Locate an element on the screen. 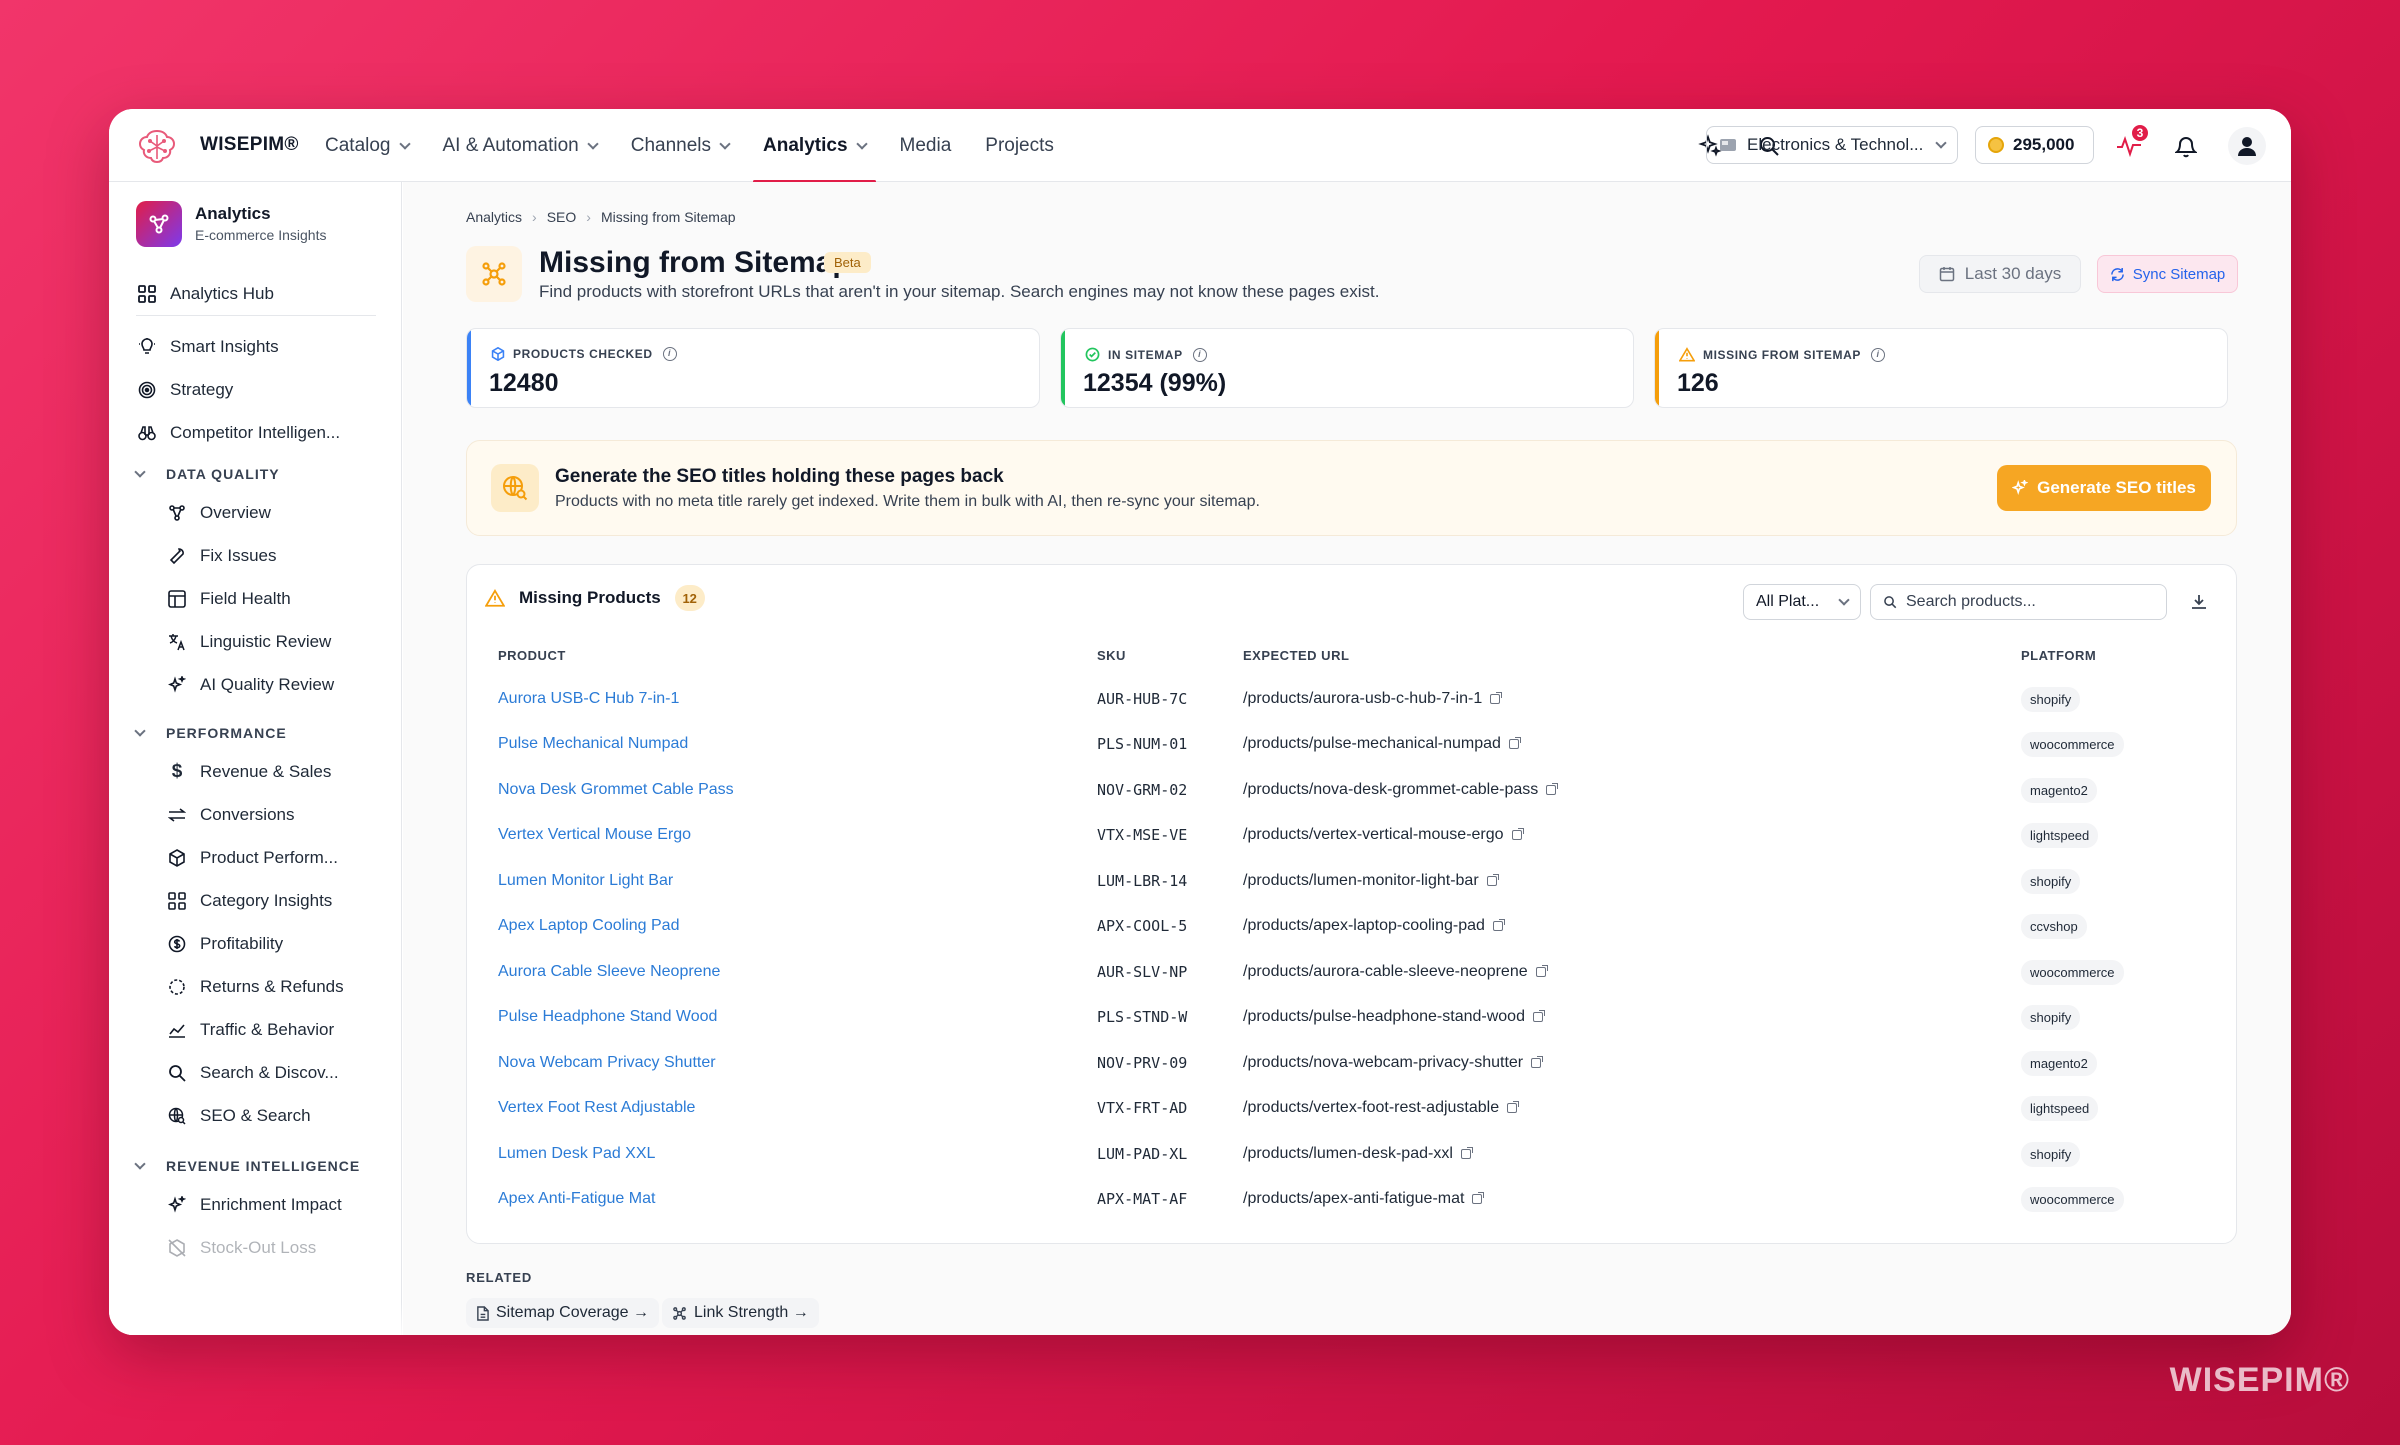 The height and width of the screenshot is (1445, 2400). product-link: Nova Webcam Privacy Shutter is located at coordinates (607, 1063).